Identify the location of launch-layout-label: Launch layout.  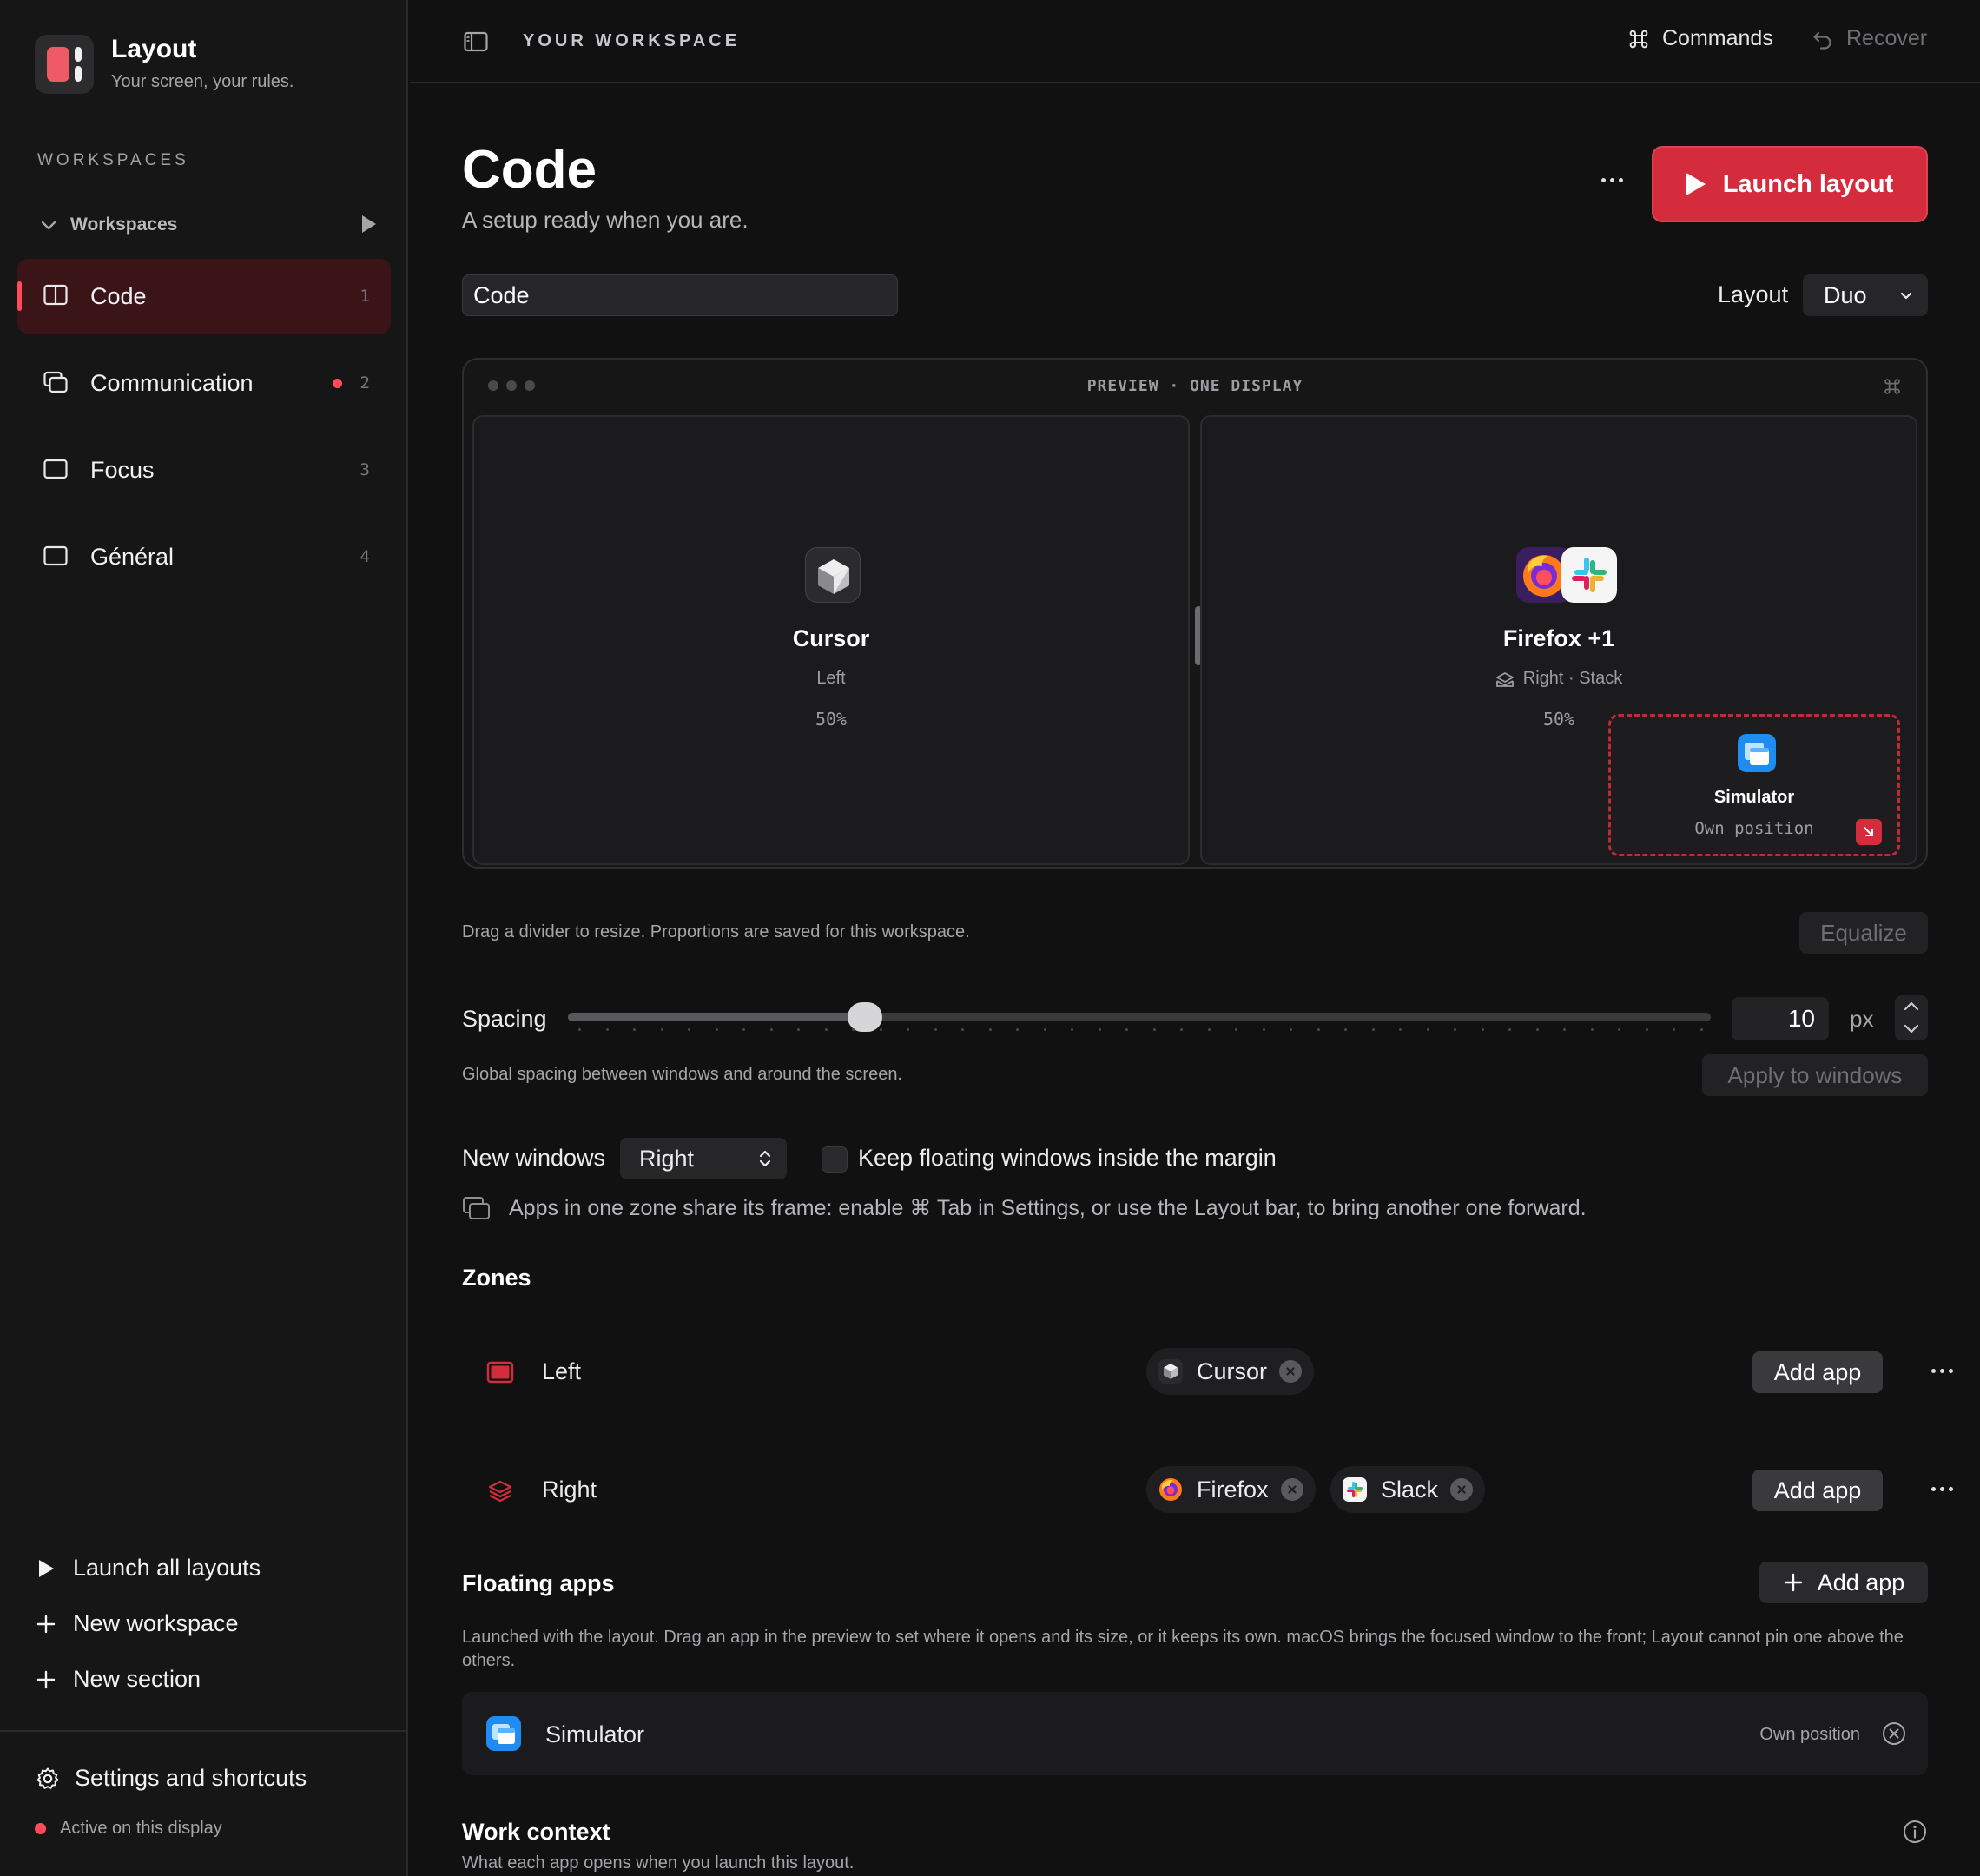
(1808, 183).